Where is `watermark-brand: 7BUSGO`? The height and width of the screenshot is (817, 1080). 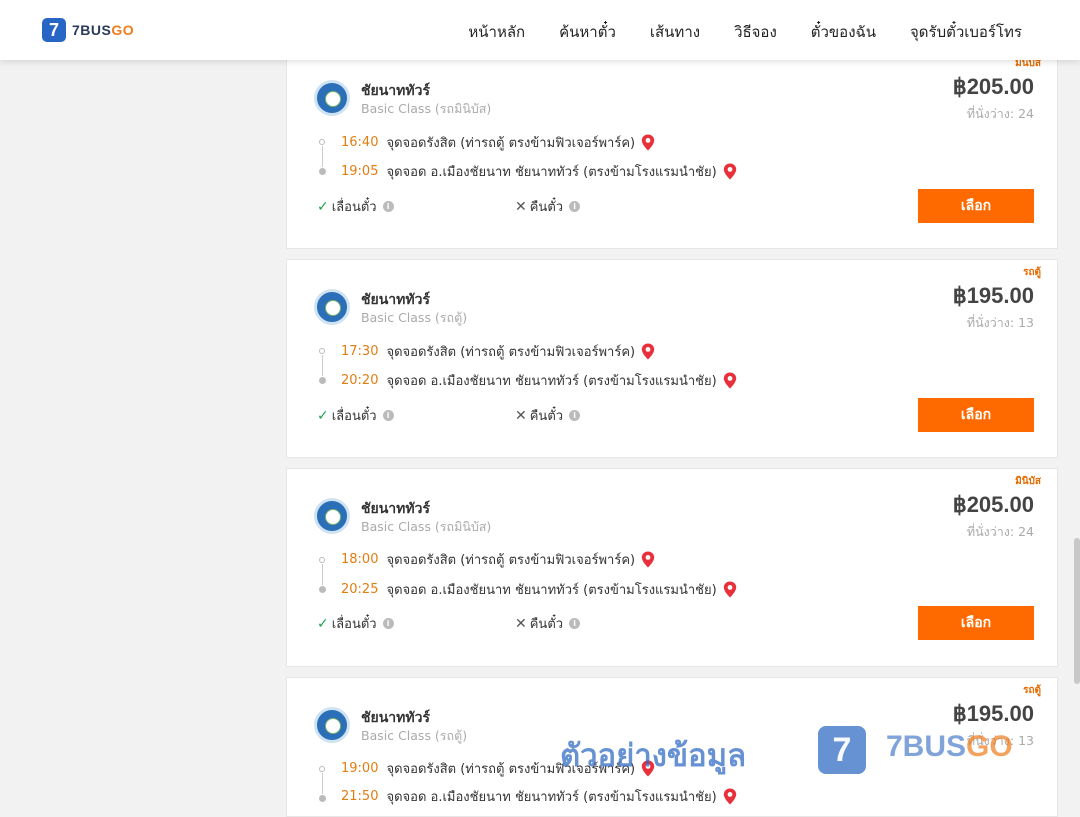
watermark-brand: 7BUSGO is located at coordinates (949, 746).